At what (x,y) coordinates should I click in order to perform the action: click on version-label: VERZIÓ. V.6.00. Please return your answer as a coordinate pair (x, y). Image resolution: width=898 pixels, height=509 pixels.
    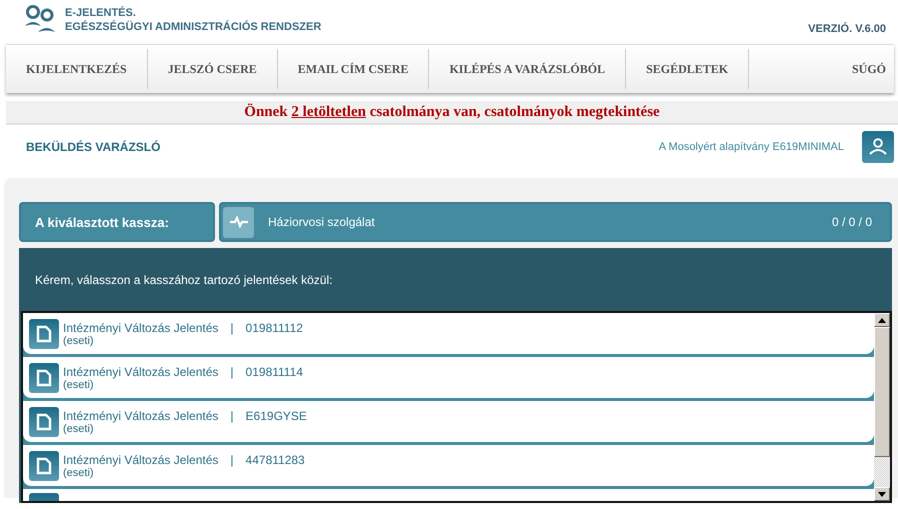
    Looking at the image, I should click on (847, 29).